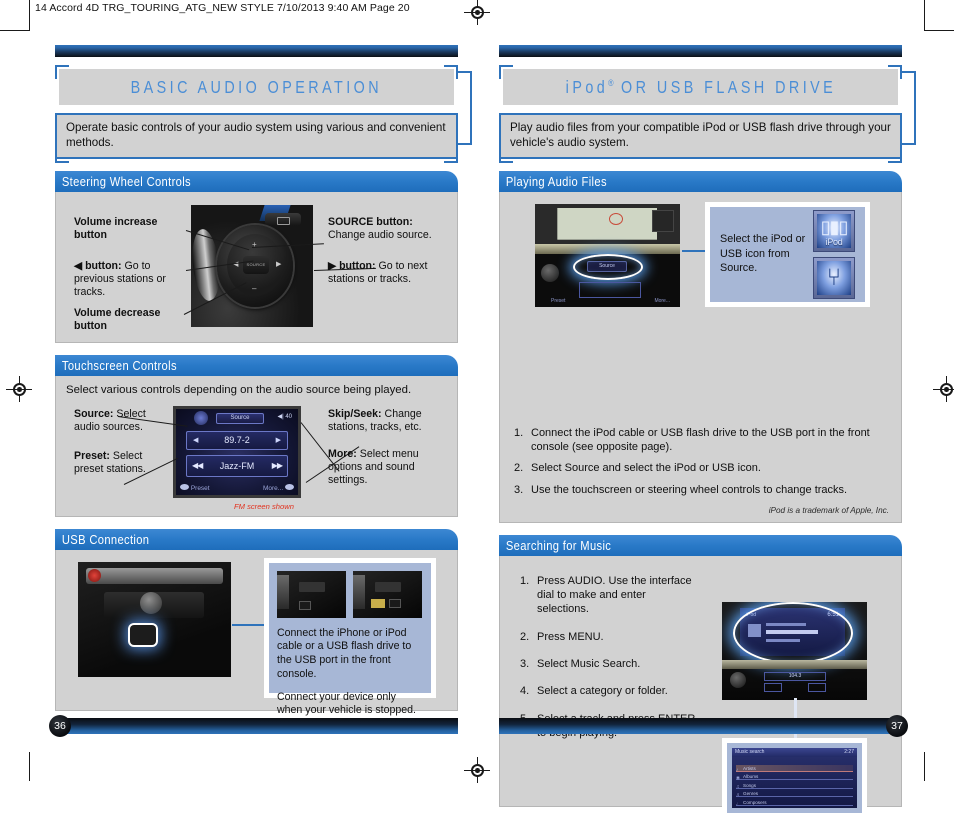 This screenshot has height=818, width=954. I want to click on genre-icon: ♬, so click(738, 795).